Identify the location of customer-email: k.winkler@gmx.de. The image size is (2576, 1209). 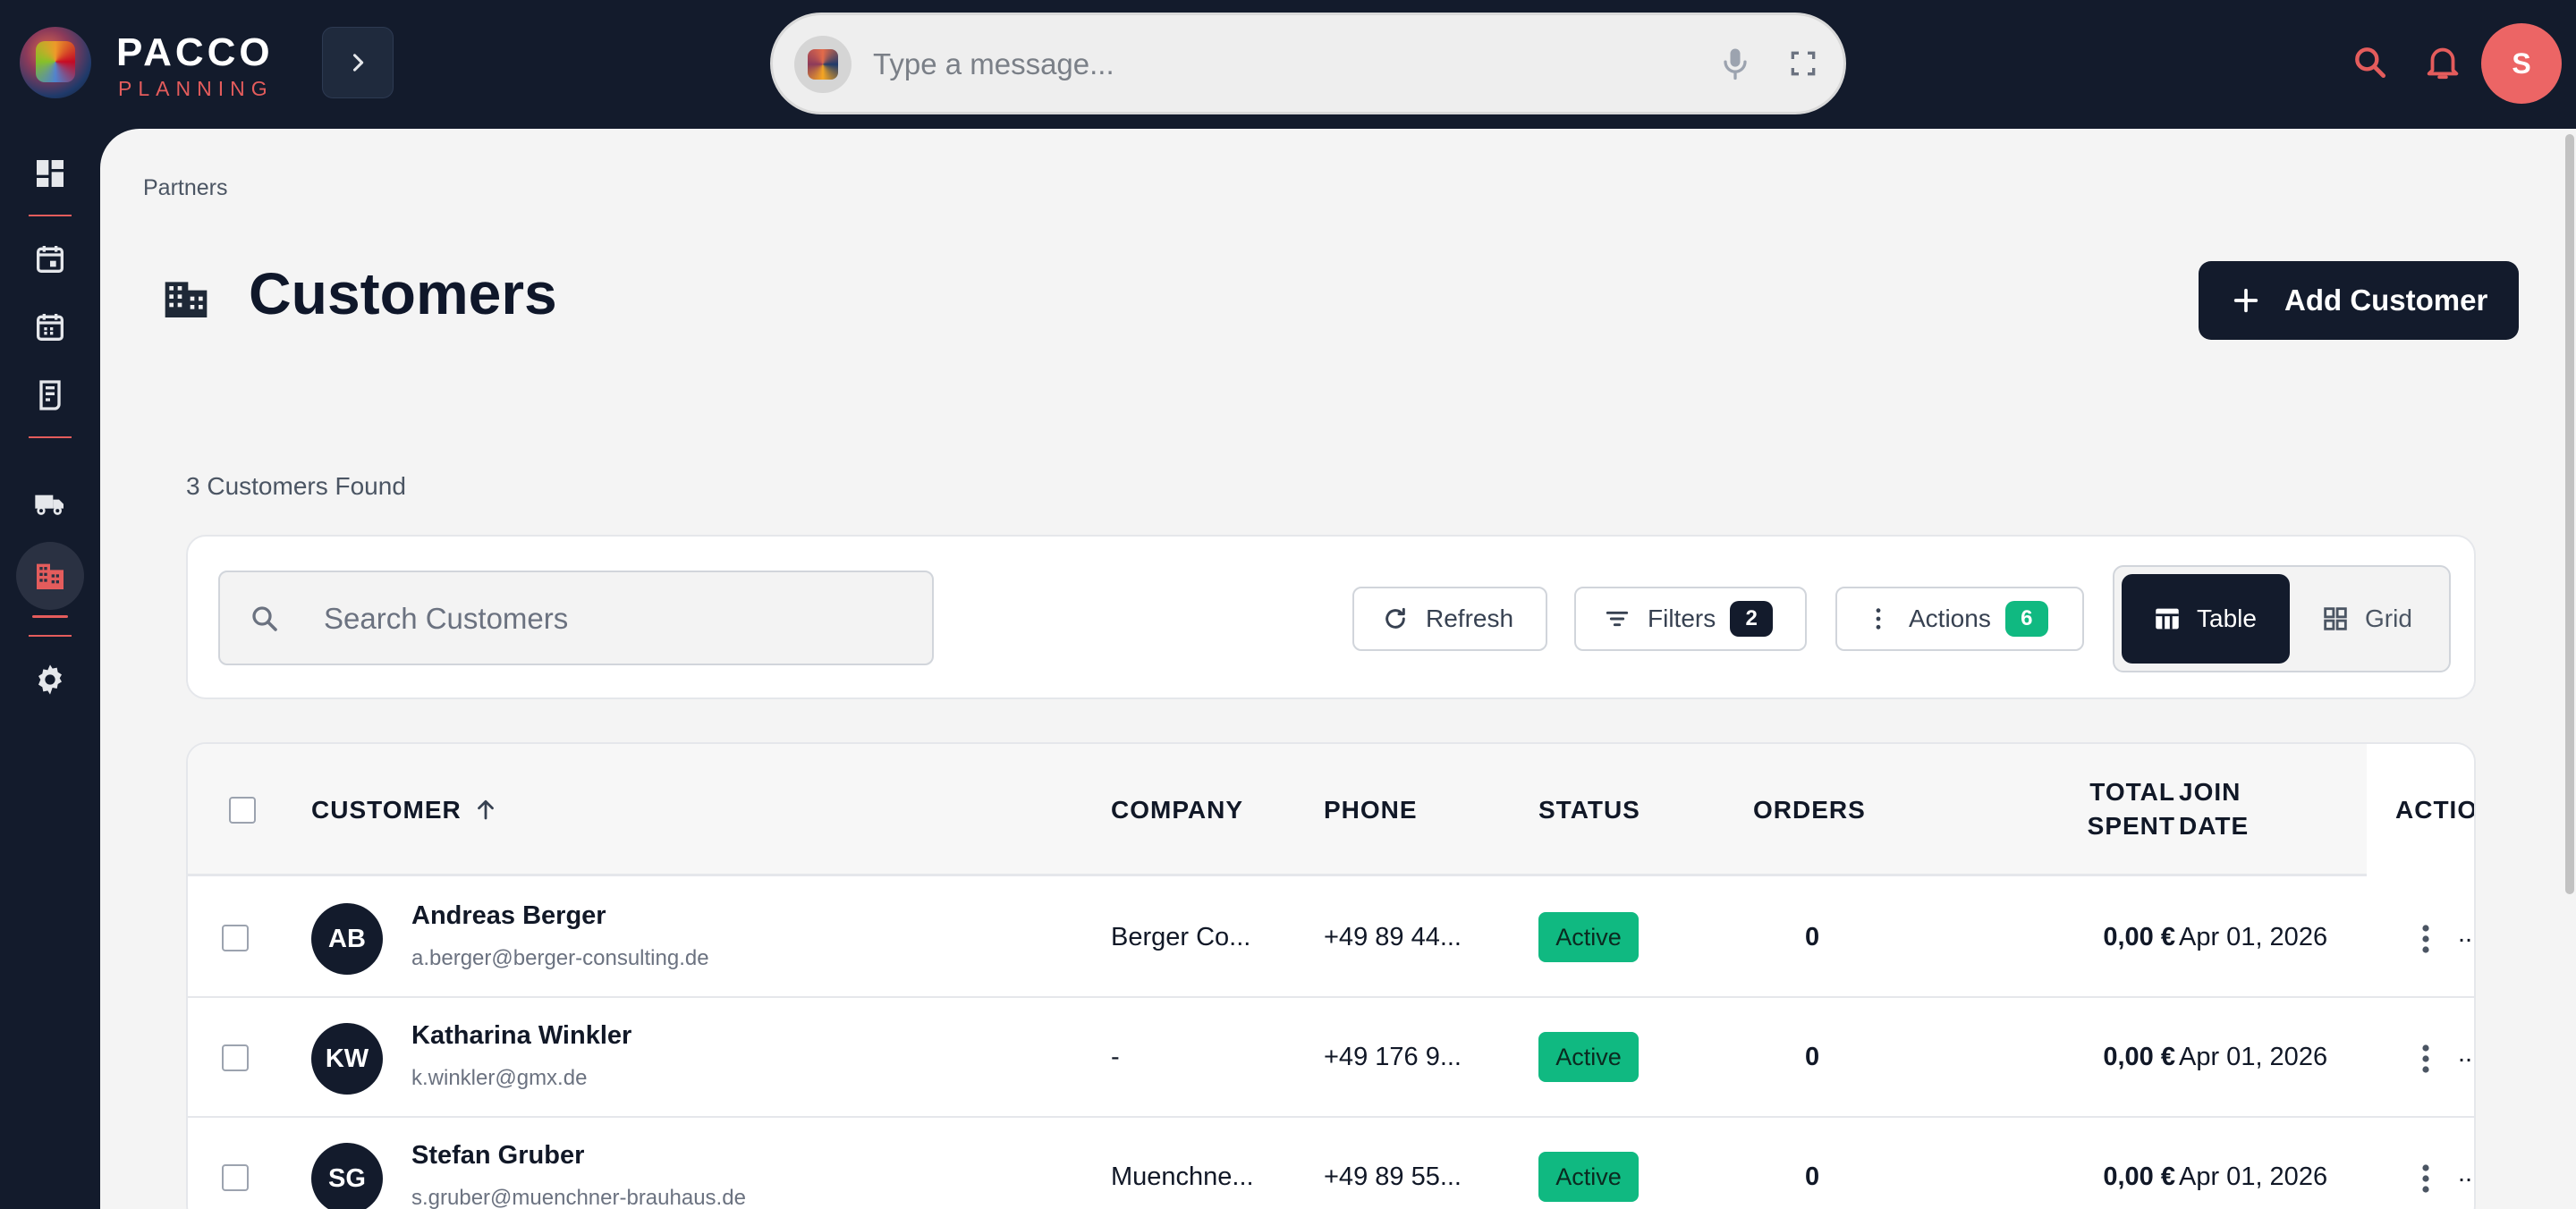
(499, 1078).